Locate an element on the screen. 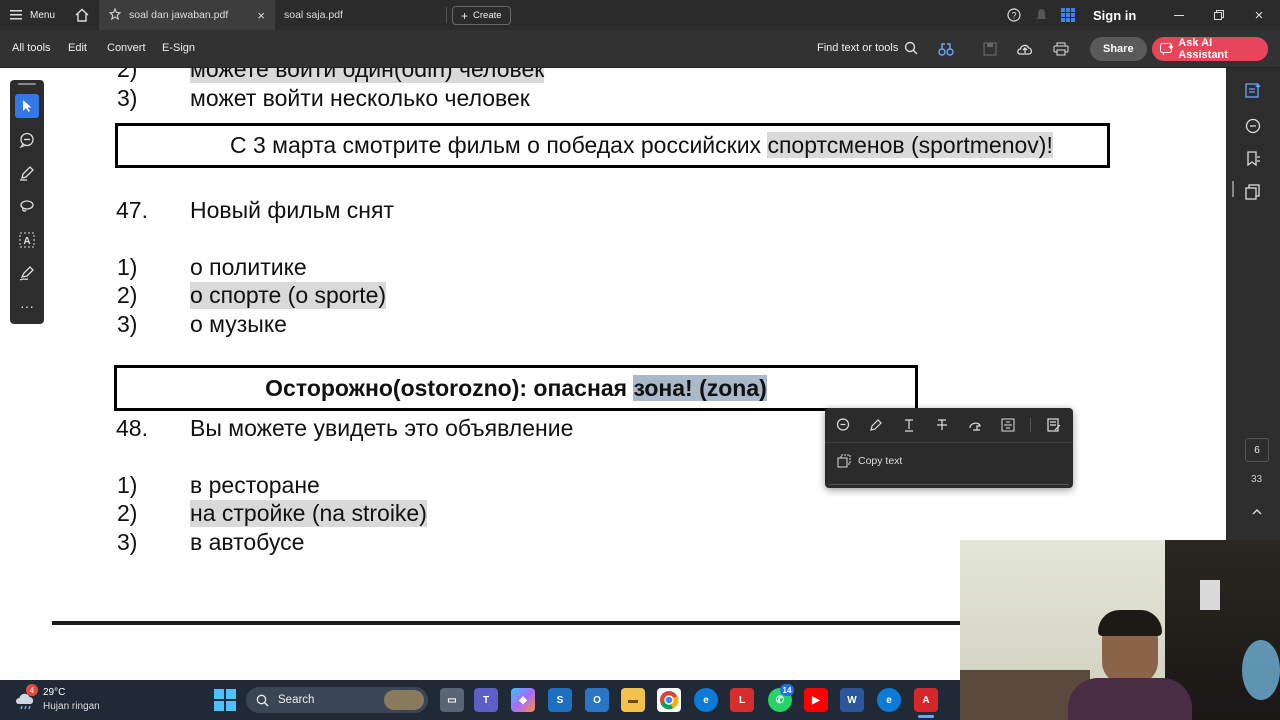 The image size is (1280, 720). star-icon is located at coordinates (115, 15).